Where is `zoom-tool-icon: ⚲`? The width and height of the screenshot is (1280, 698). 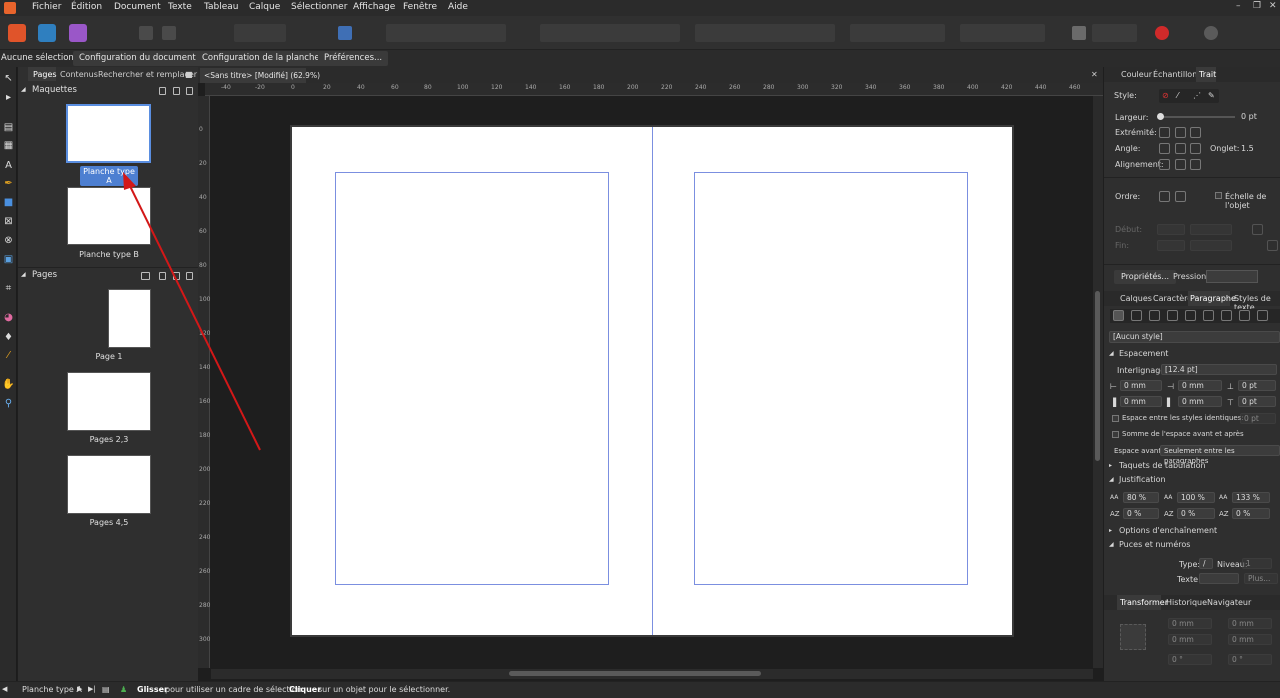
zoom-tool-icon: ⚲ is located at coordinates (8, 403).